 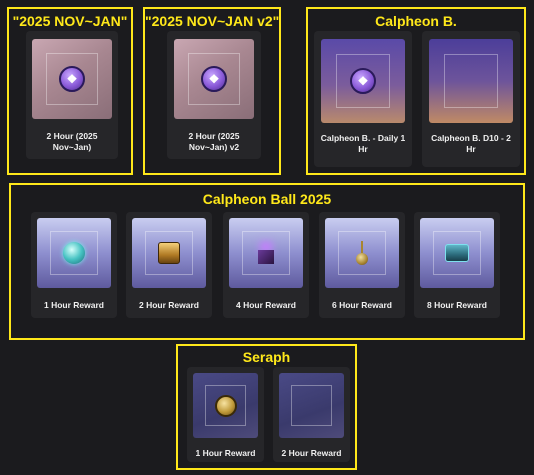 I want to click on reward-label: 2 Hour (2025 Nov~Jan) v2, so click(x=214, y=141).